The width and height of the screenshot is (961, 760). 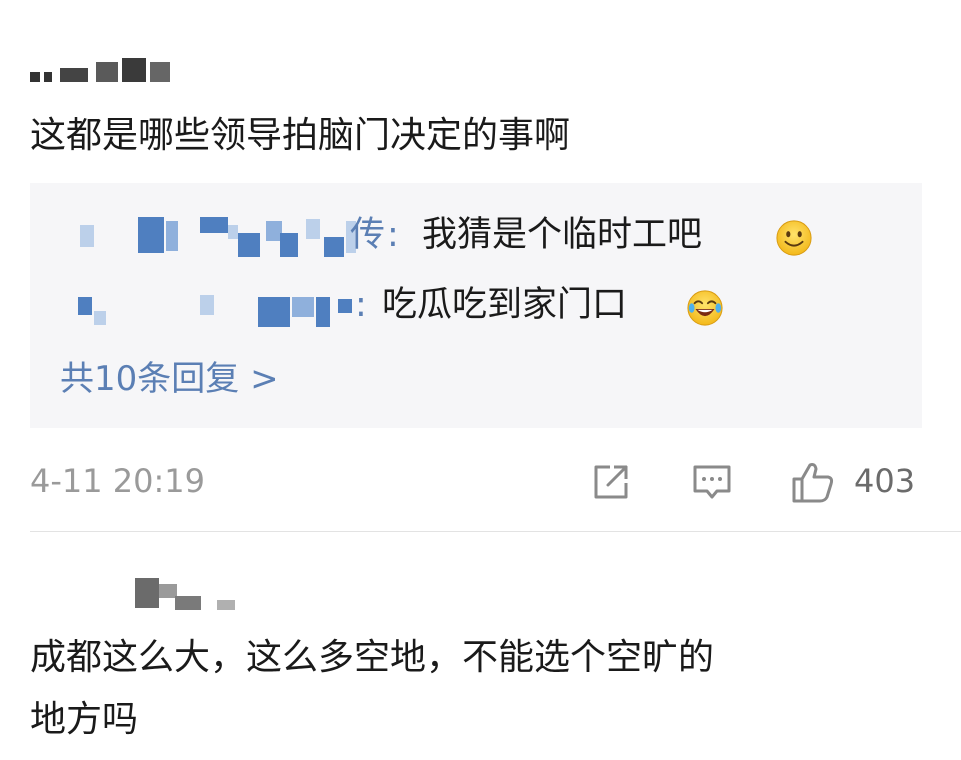 What do you see at coordinates (372, 657) in the screenshot?
I see `comment-text-line: 成都这么大，这么多空地，不能选个空旷的` at bounding box center [372, 657].